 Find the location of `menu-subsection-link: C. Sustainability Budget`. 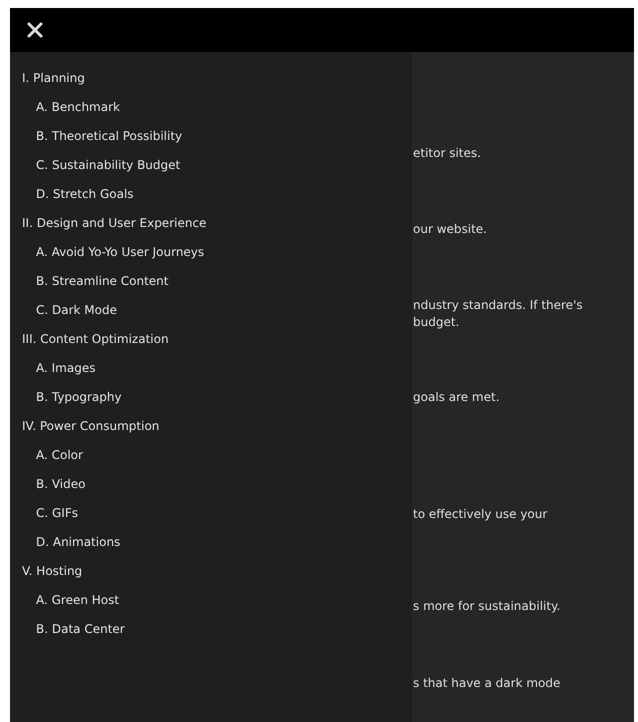

menu-subsection-link: C. Sustainability Budget is located at coordinates (108, 165).